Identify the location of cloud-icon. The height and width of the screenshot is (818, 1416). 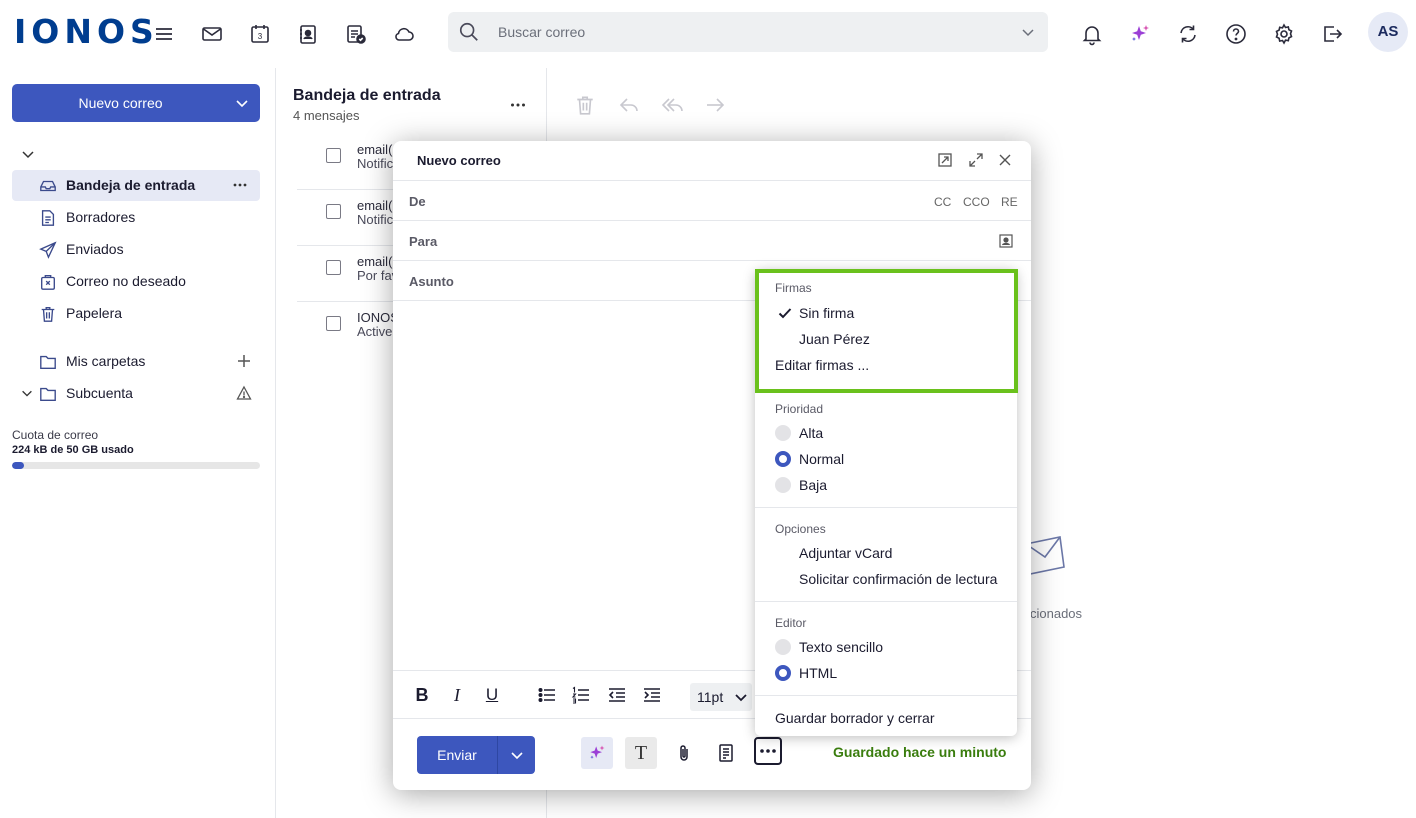
(404, 34).